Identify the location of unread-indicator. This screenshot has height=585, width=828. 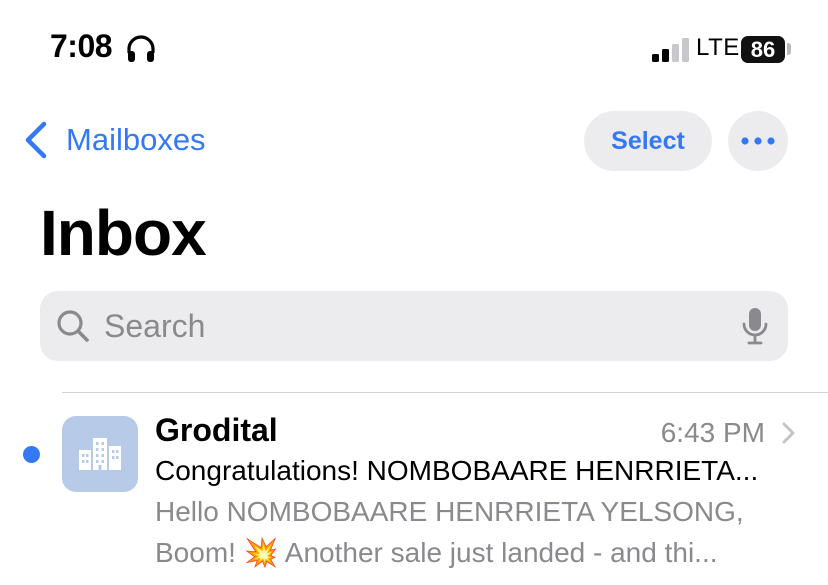
(31, 454).